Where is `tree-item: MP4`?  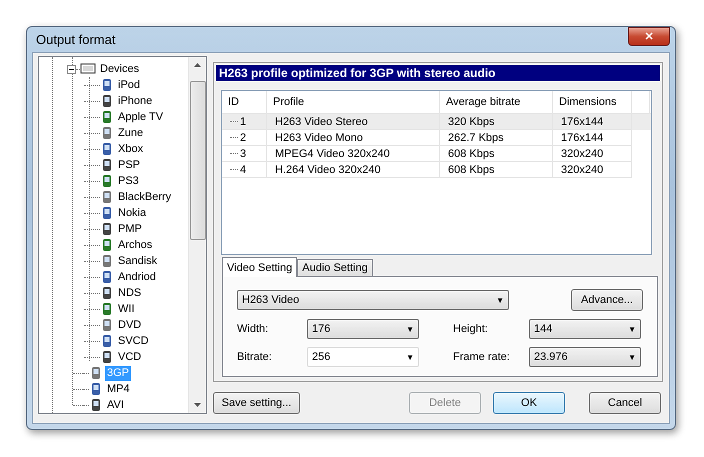 tree-item: MP4 is located at coordinates (118, 389).